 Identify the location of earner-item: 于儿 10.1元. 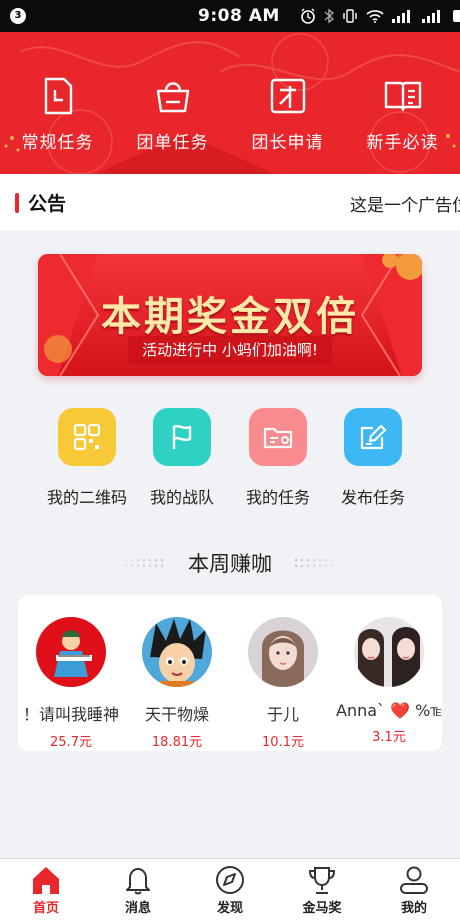
(283, 683).